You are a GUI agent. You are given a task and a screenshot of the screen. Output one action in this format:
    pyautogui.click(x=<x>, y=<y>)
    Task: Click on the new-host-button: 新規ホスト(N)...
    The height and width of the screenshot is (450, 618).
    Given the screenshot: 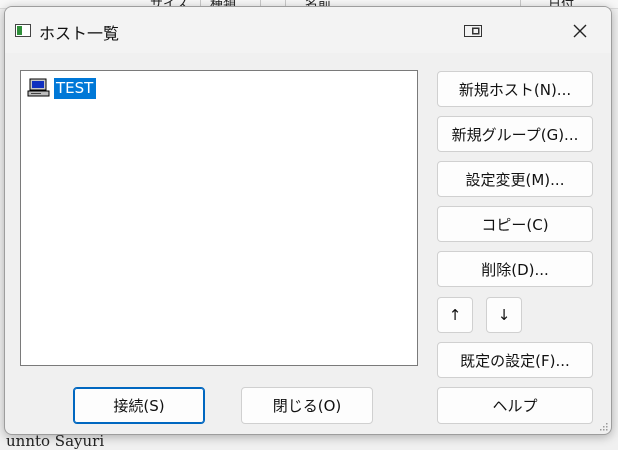 What is the action you would take?
    pyautogui.click(x=515, y=89)
    